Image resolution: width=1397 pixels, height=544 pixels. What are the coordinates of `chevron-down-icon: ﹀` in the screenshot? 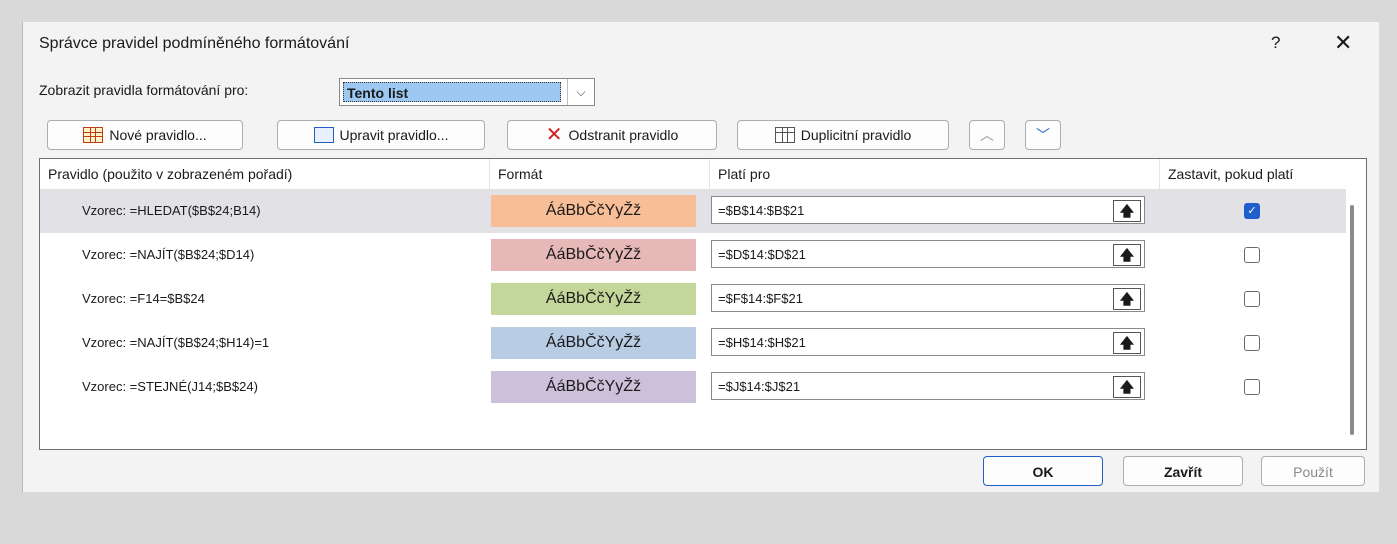 It's located at (1043, 135).